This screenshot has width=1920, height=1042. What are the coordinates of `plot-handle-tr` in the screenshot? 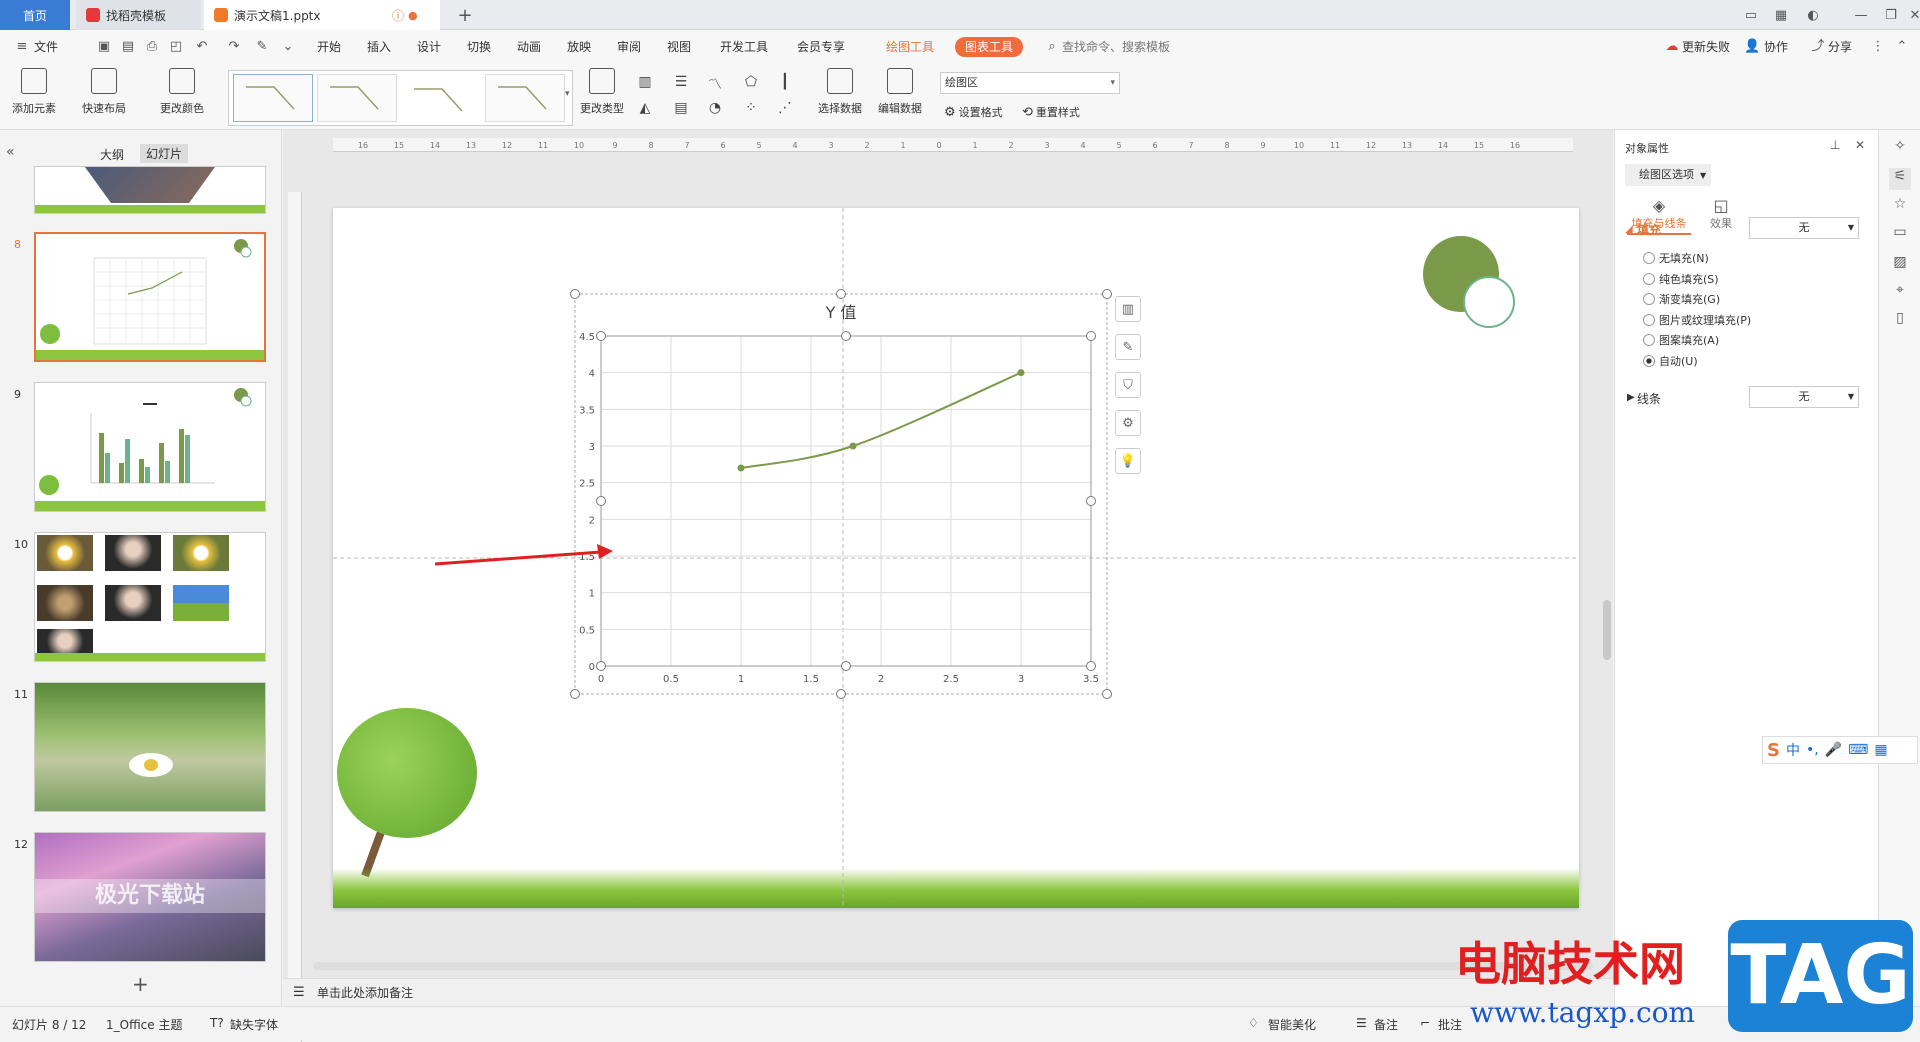 It's located at (1091, 336).